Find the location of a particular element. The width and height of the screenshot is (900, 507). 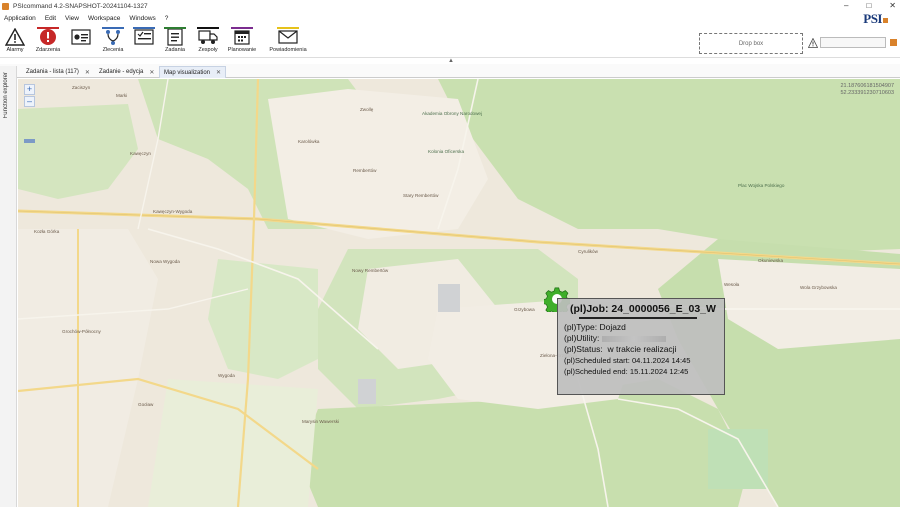

tab-label: Zadanie - edycja is located at coordinates (121, 72).